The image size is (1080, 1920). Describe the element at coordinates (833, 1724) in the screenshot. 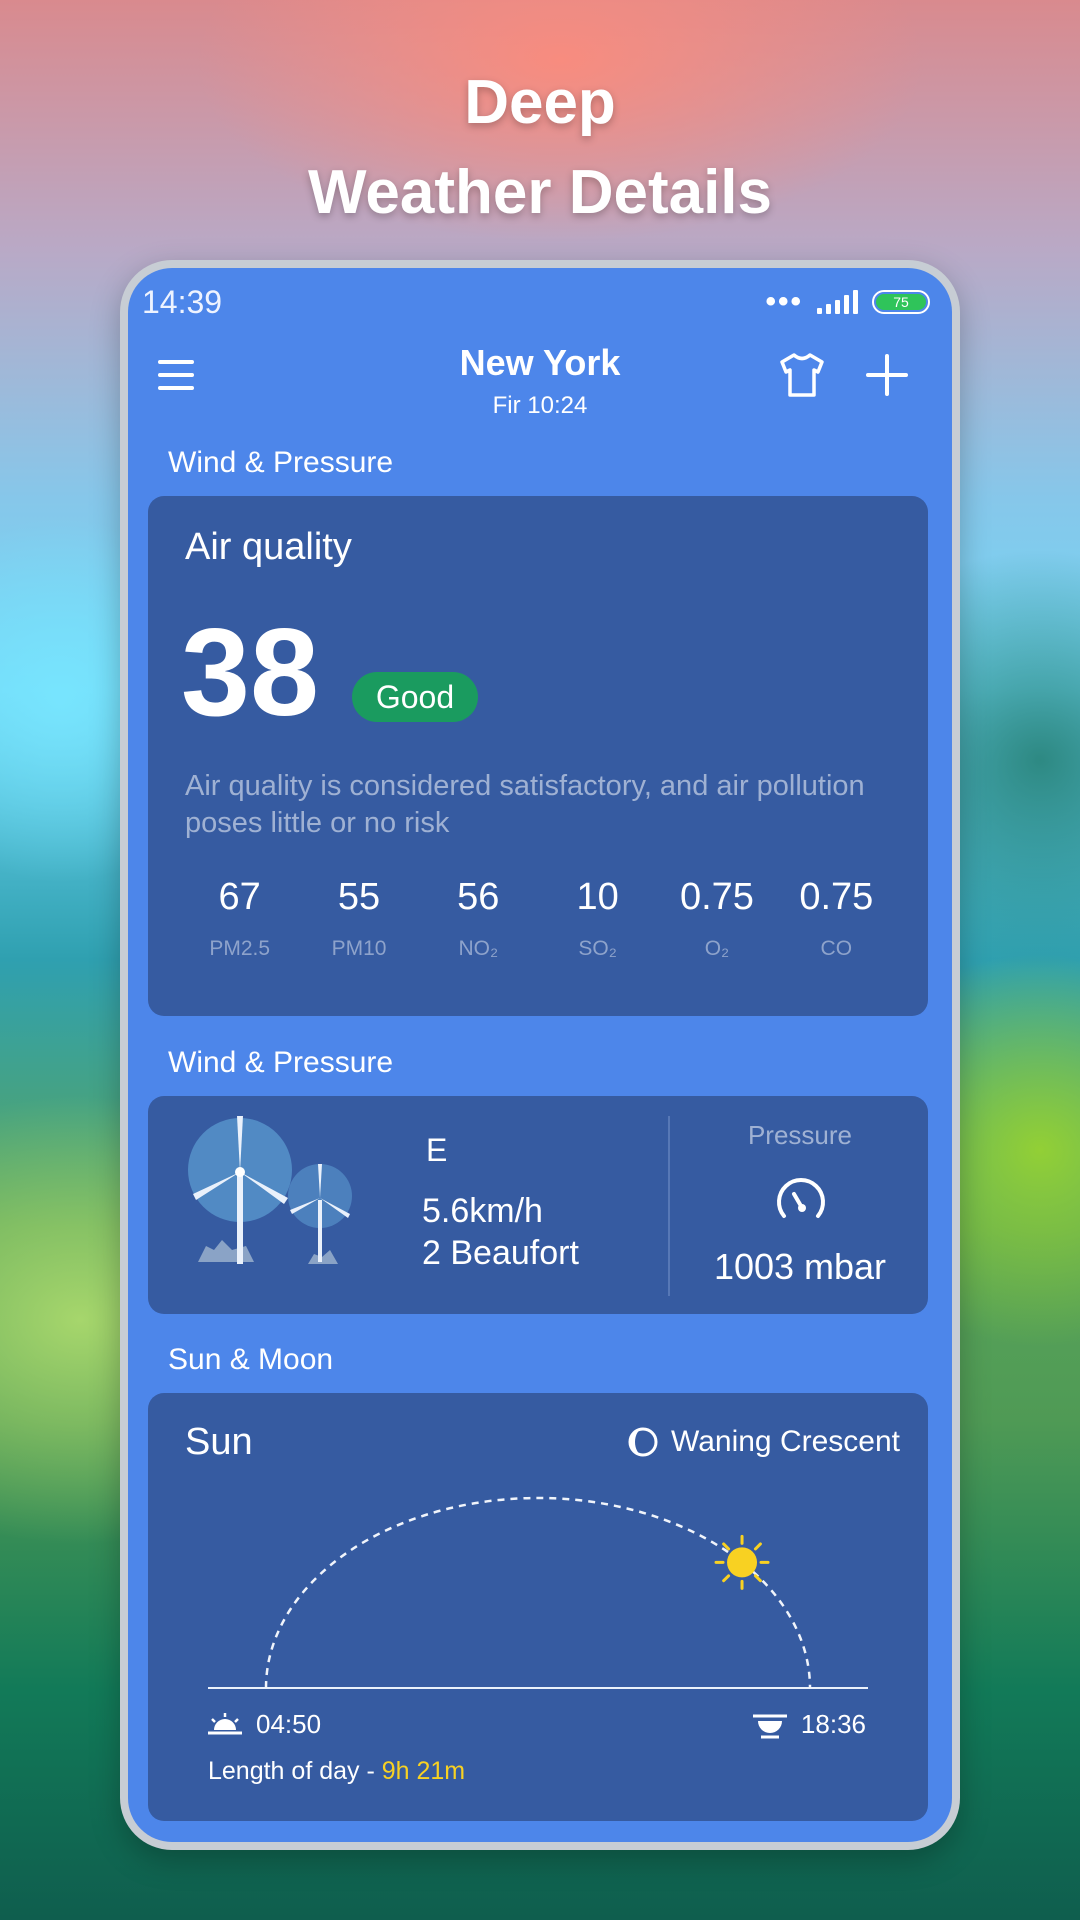

I see `sunset-time: 18:36` at that location.